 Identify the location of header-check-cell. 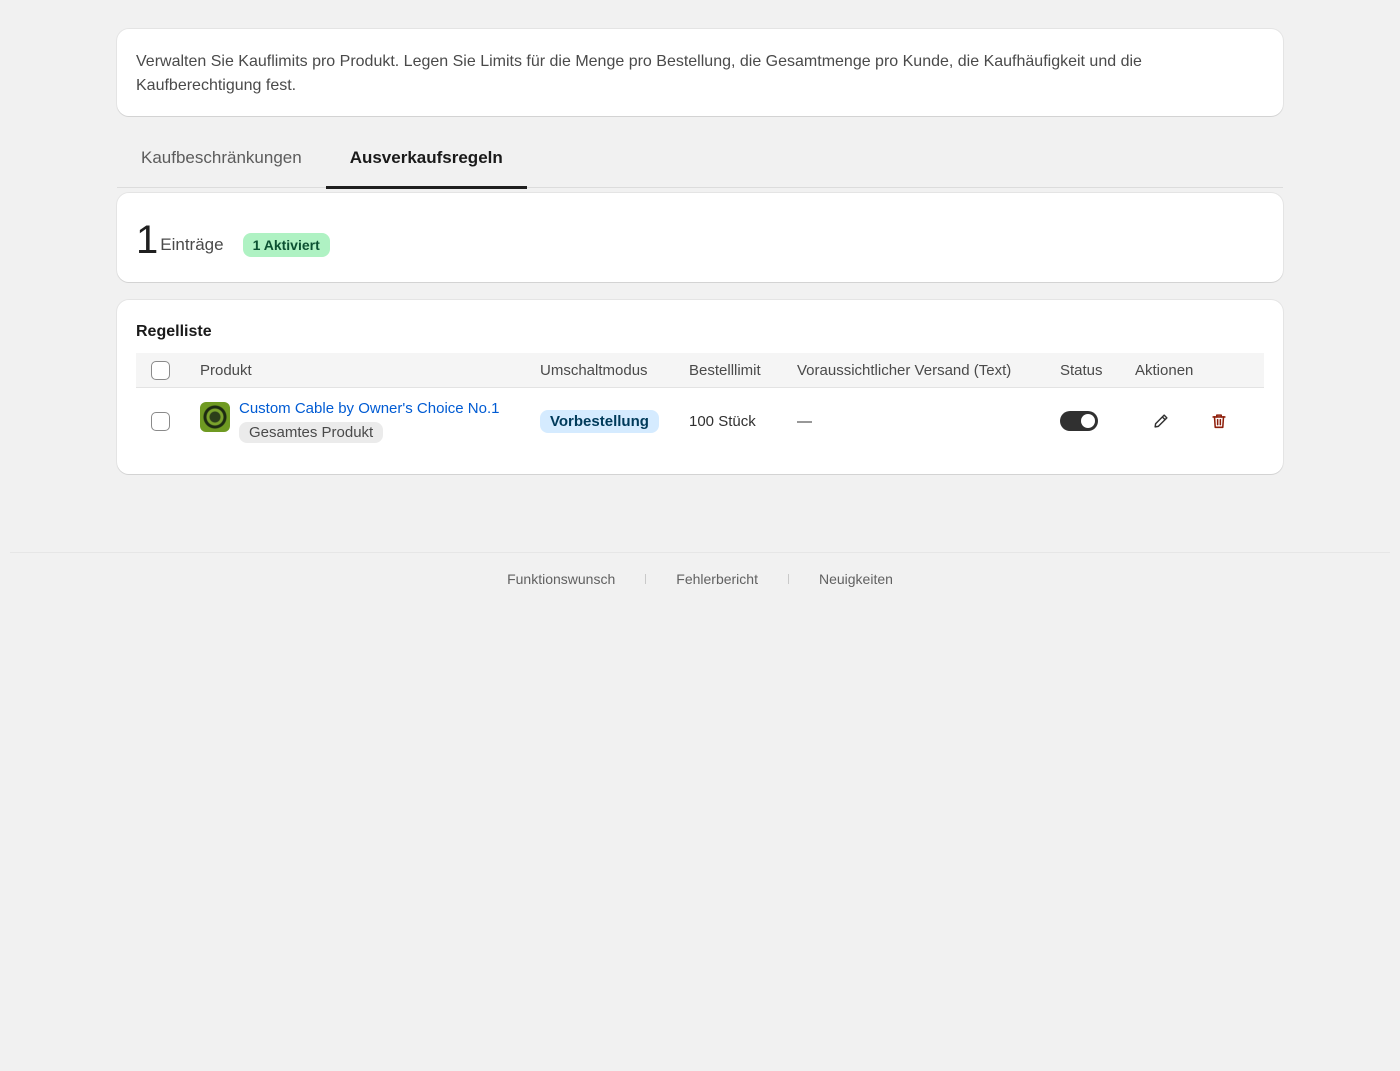
(168, 370).